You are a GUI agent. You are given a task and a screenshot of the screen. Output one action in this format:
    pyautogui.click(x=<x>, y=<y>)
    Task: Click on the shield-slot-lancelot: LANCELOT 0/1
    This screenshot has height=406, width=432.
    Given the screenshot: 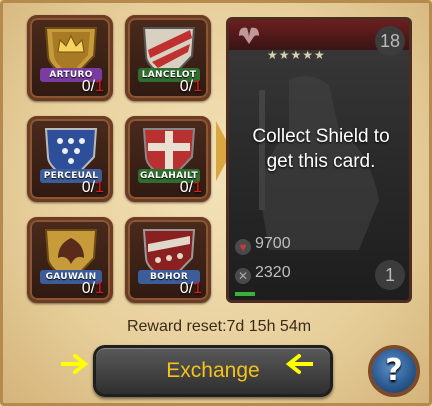 What is the action you would take?
    pyautogui.click(x=168, y=58)
    